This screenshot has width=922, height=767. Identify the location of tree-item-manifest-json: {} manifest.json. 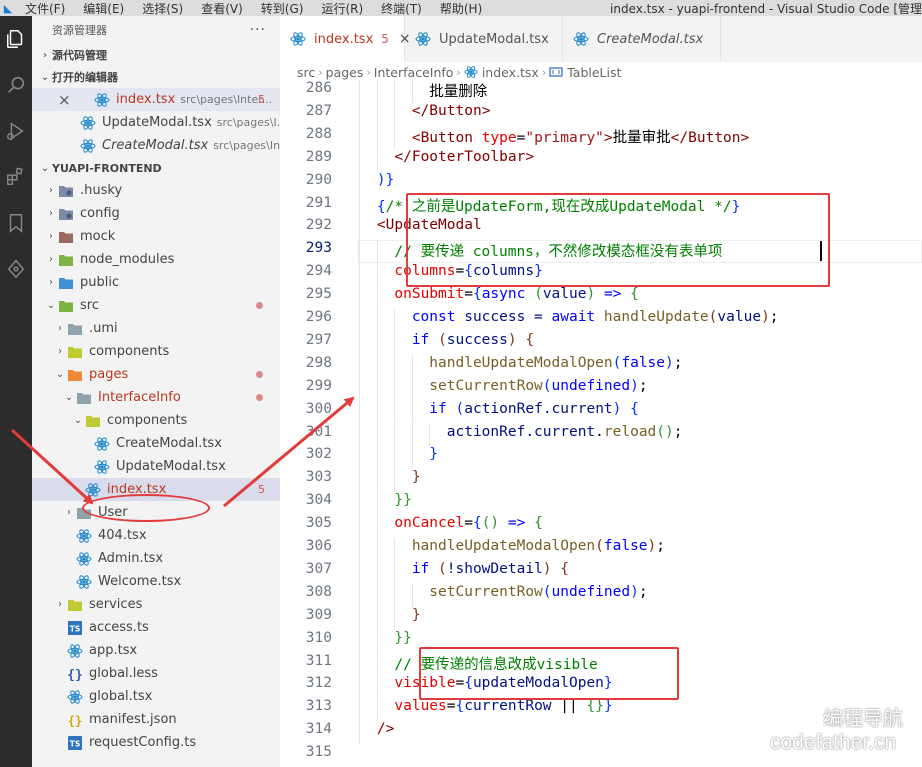
(156, 719).